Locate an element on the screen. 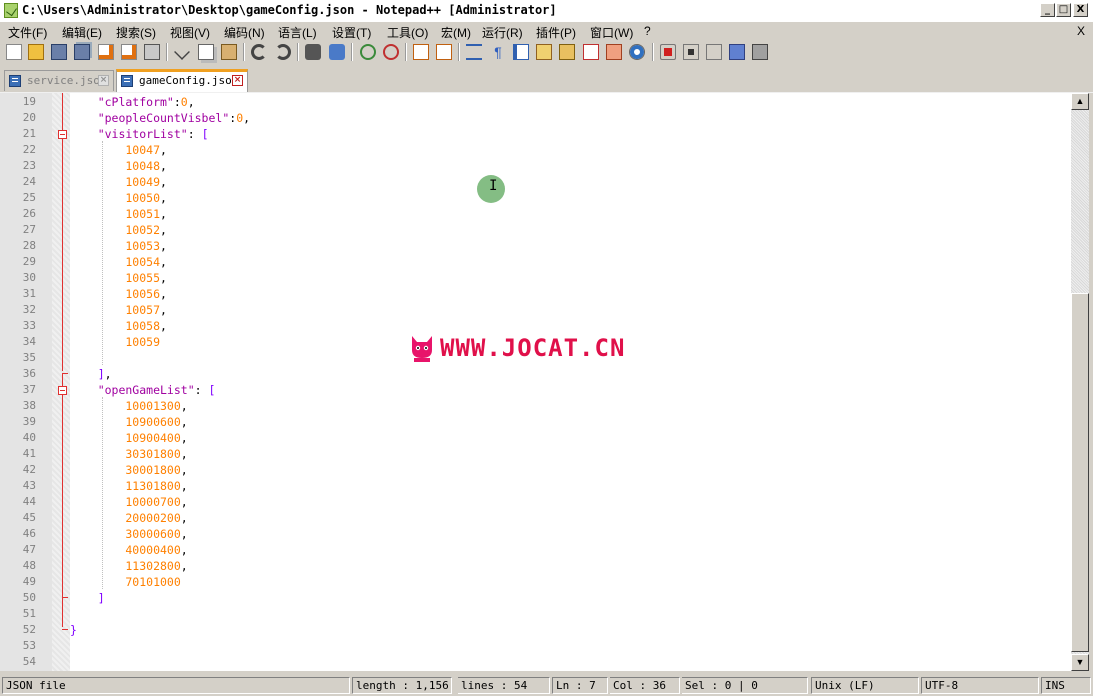 The width and height of the screenshot is (1093, 696). paste-icon is located at coordinates (229, 52).